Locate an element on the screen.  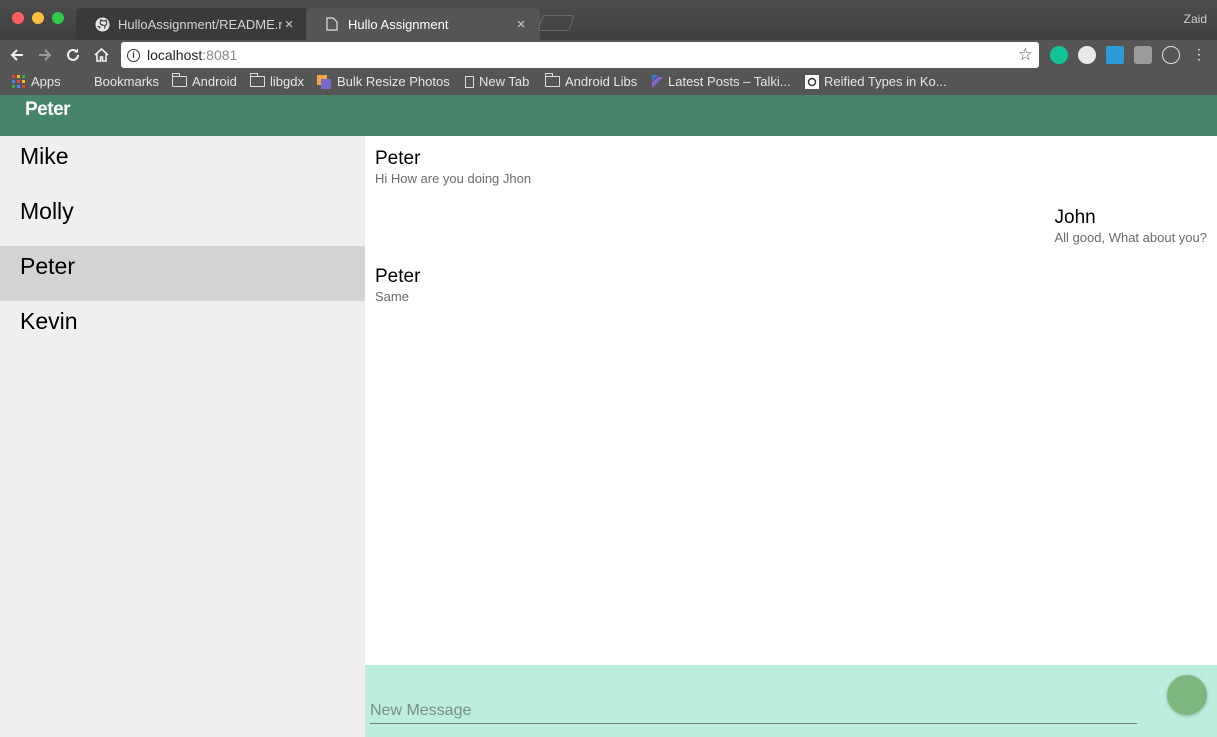
message-composer is located at coordinates (791, 701).